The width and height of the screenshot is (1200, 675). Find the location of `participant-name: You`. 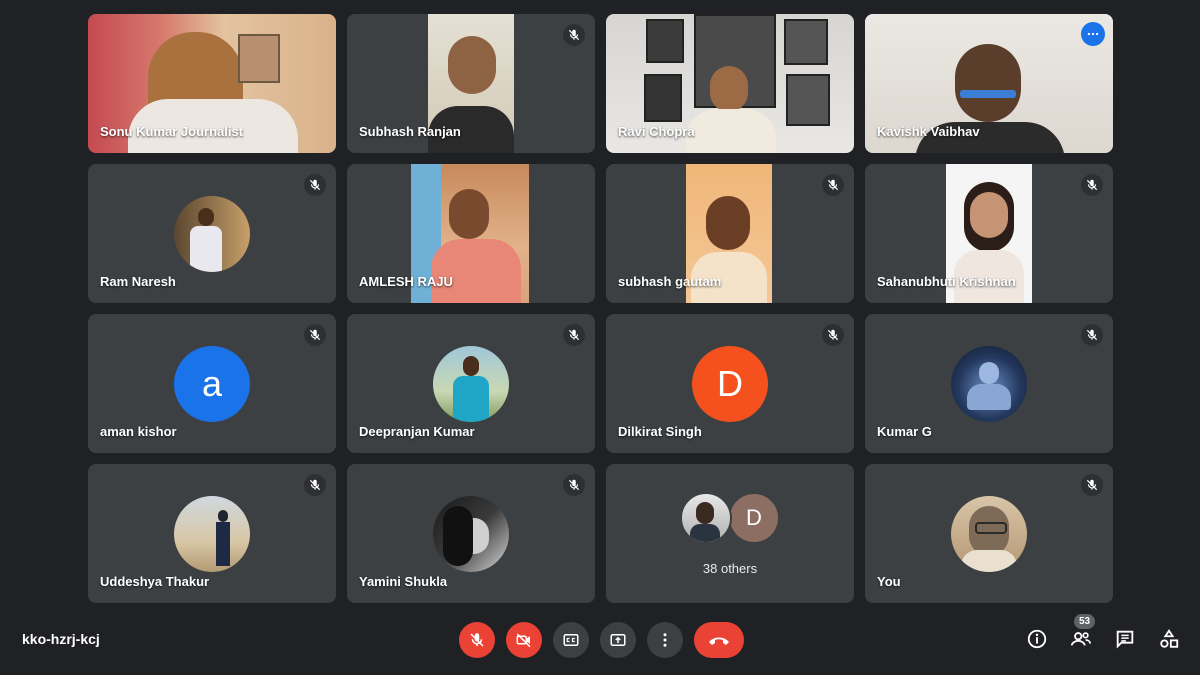

participant-name: You is located at coordinates (889, 581).